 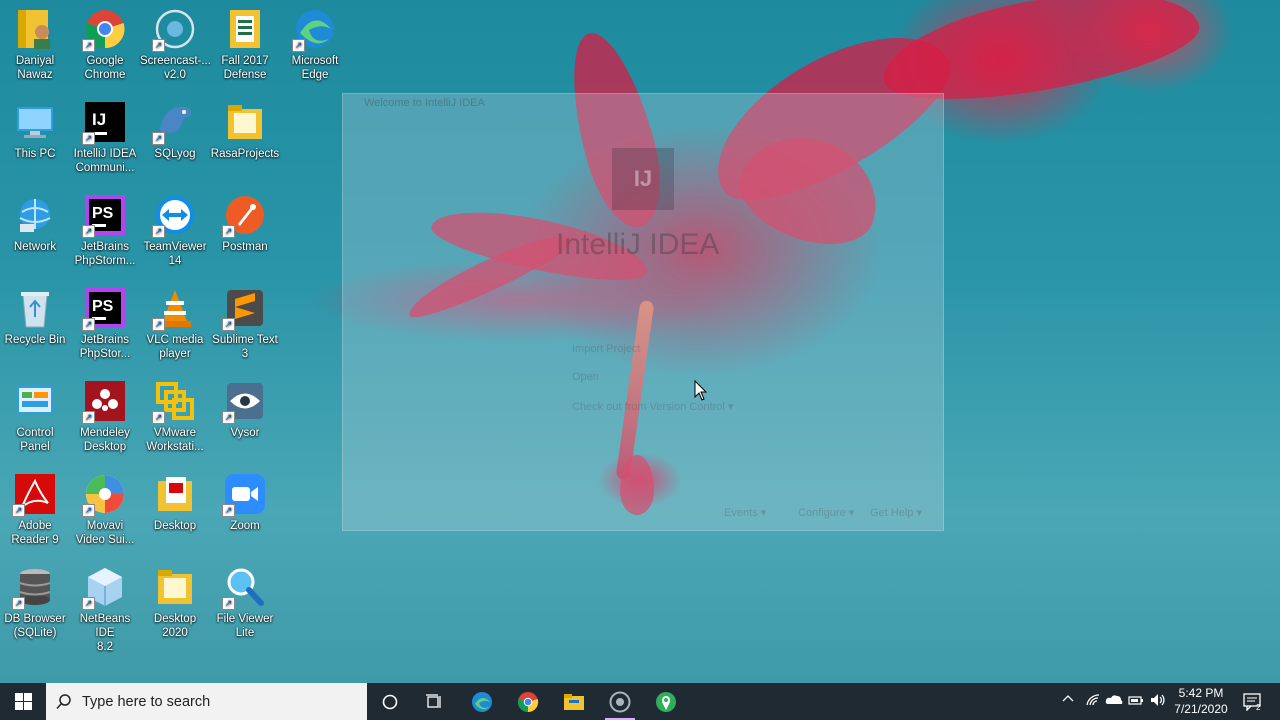 I want to click on desktop-icon-label: Mendeley, so click(x=105, y=433).